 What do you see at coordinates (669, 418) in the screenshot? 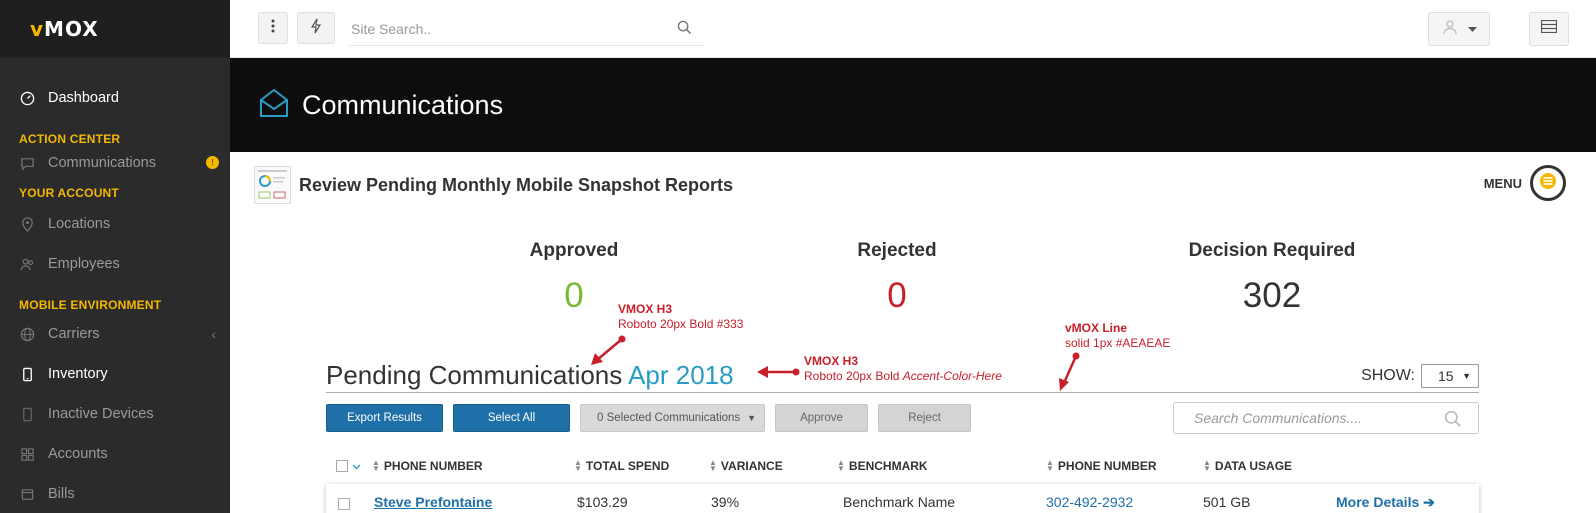
I see `selected-count-label: 0 Selected Communications` at bounding box center [669, 418].